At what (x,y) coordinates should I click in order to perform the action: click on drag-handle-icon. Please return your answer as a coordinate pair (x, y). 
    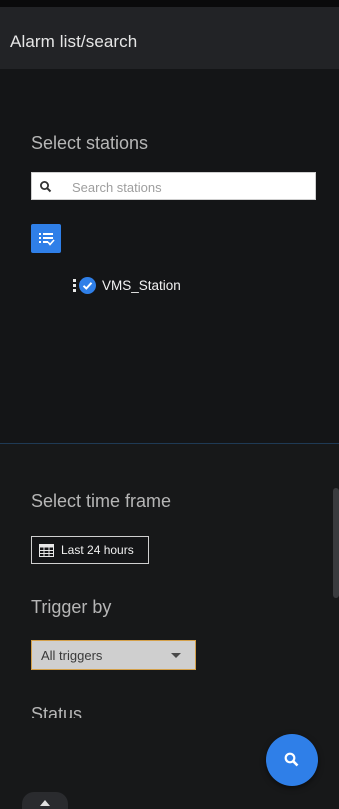
    Looking at the image, I should click on (74, 285).